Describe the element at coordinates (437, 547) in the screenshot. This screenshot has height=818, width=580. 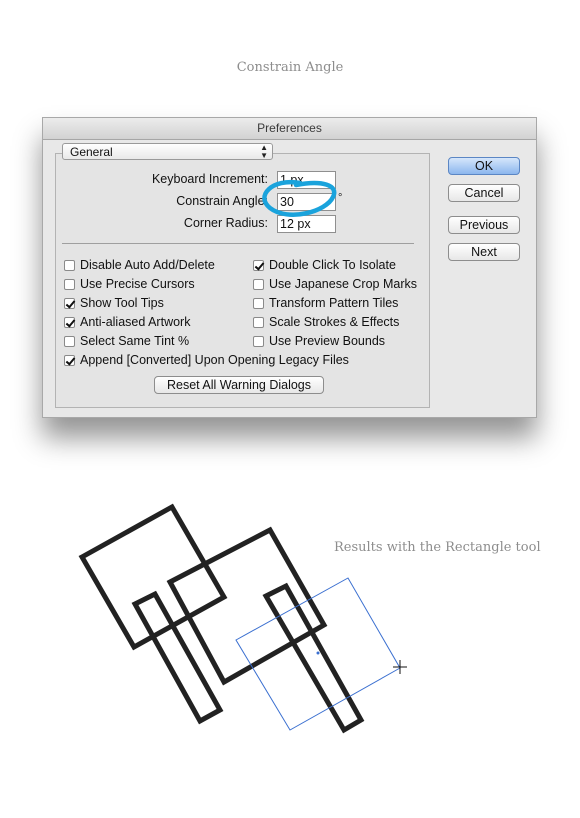
I see `caption-rectangle-results: Results with the Rectangle tool` at that location.